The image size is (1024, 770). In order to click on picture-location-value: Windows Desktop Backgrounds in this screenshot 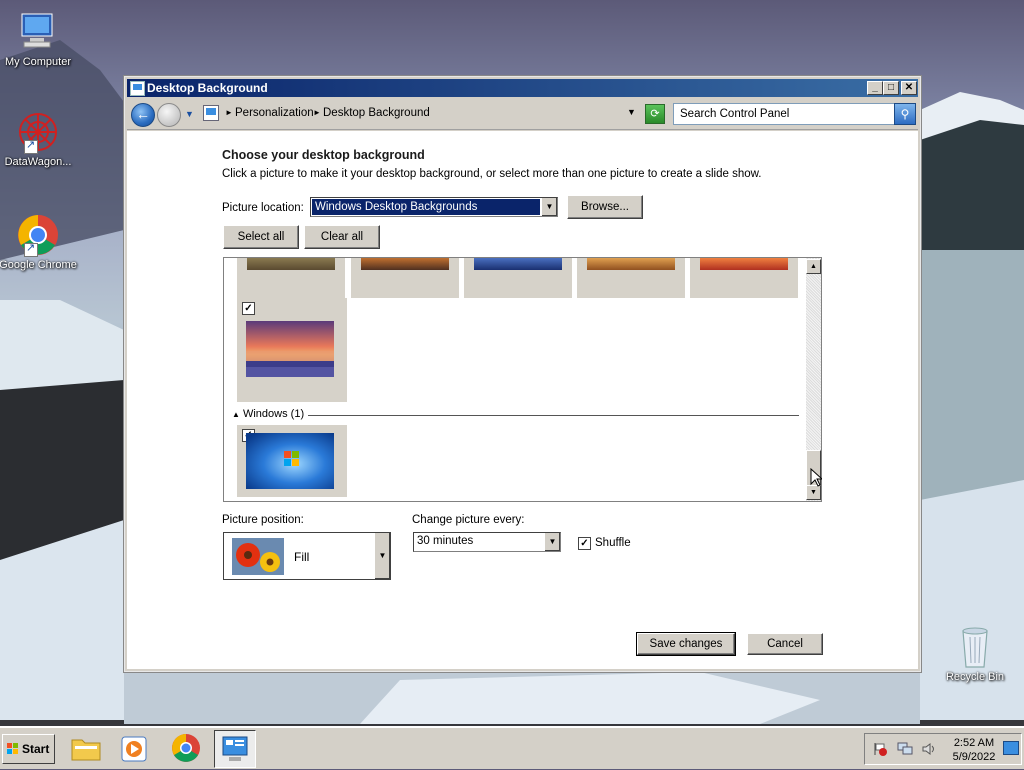, I will do `click(426, 207)`.